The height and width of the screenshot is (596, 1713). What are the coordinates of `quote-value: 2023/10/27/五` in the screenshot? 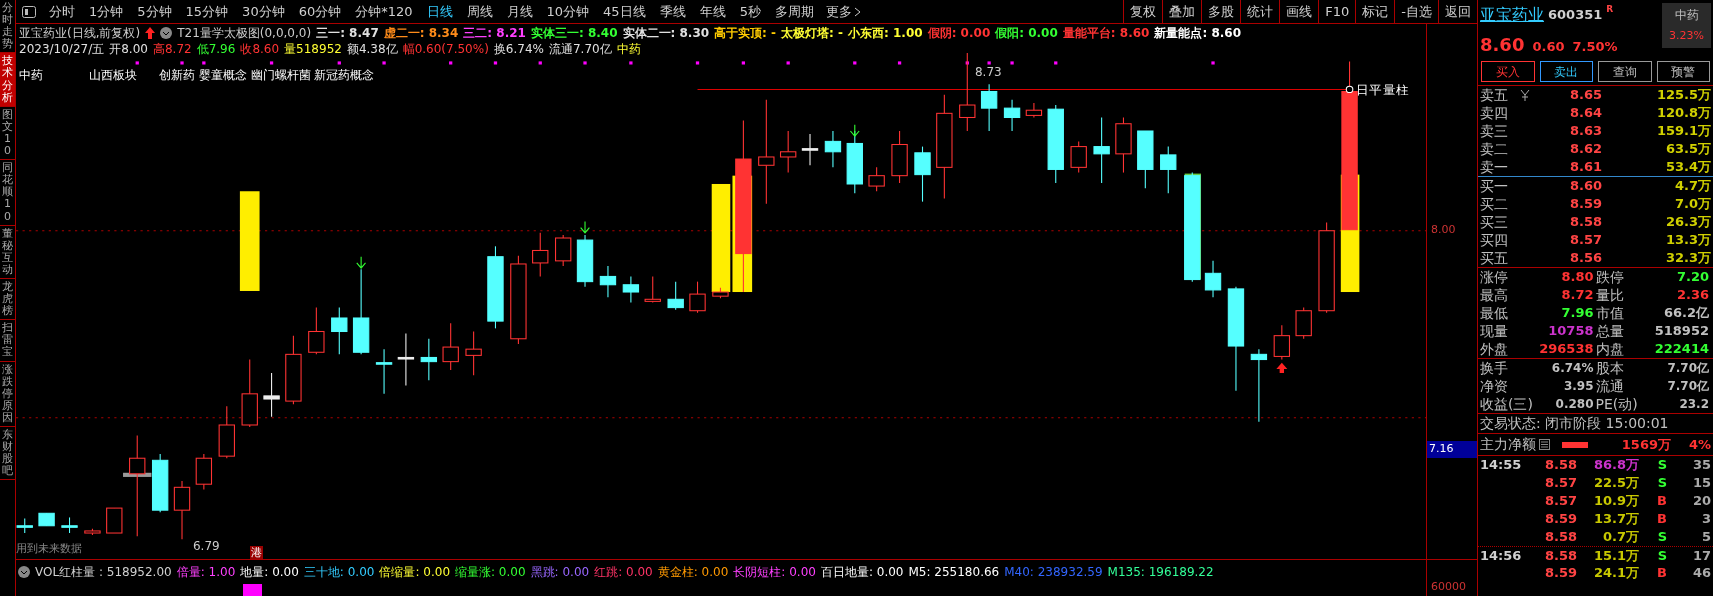 It's located at (62, 49).